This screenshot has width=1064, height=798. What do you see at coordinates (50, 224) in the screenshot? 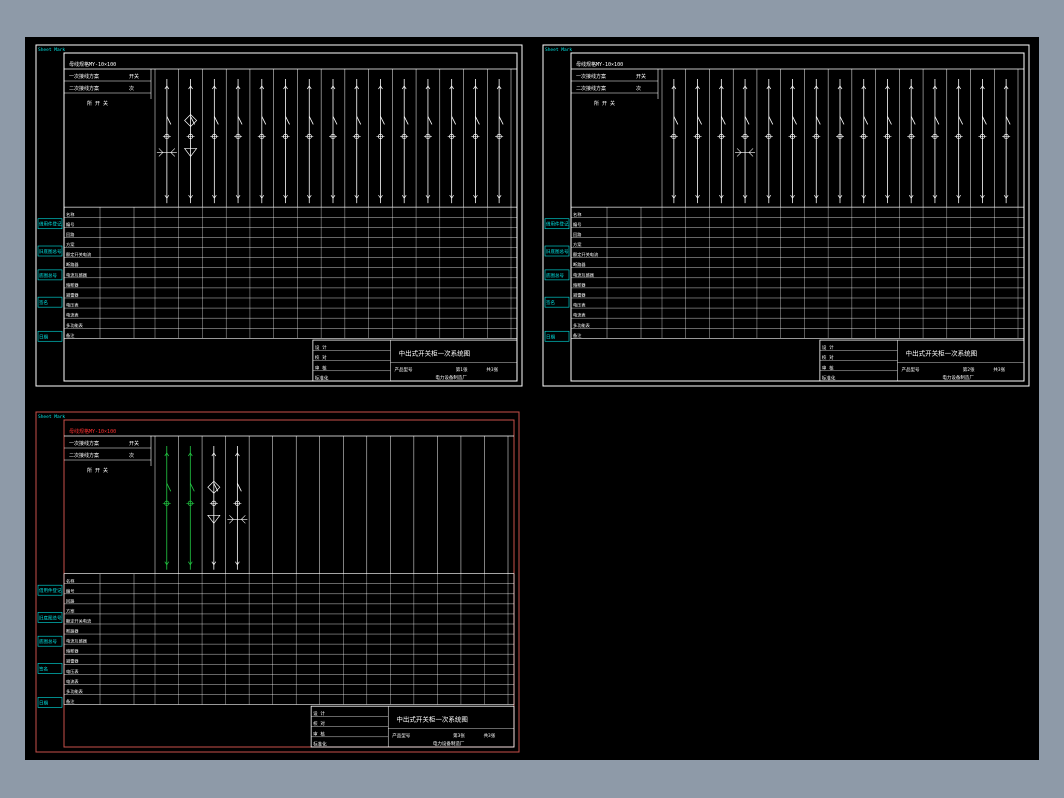
I see `left-tag-label: 借用件登记` at bounding box center [50, 224].